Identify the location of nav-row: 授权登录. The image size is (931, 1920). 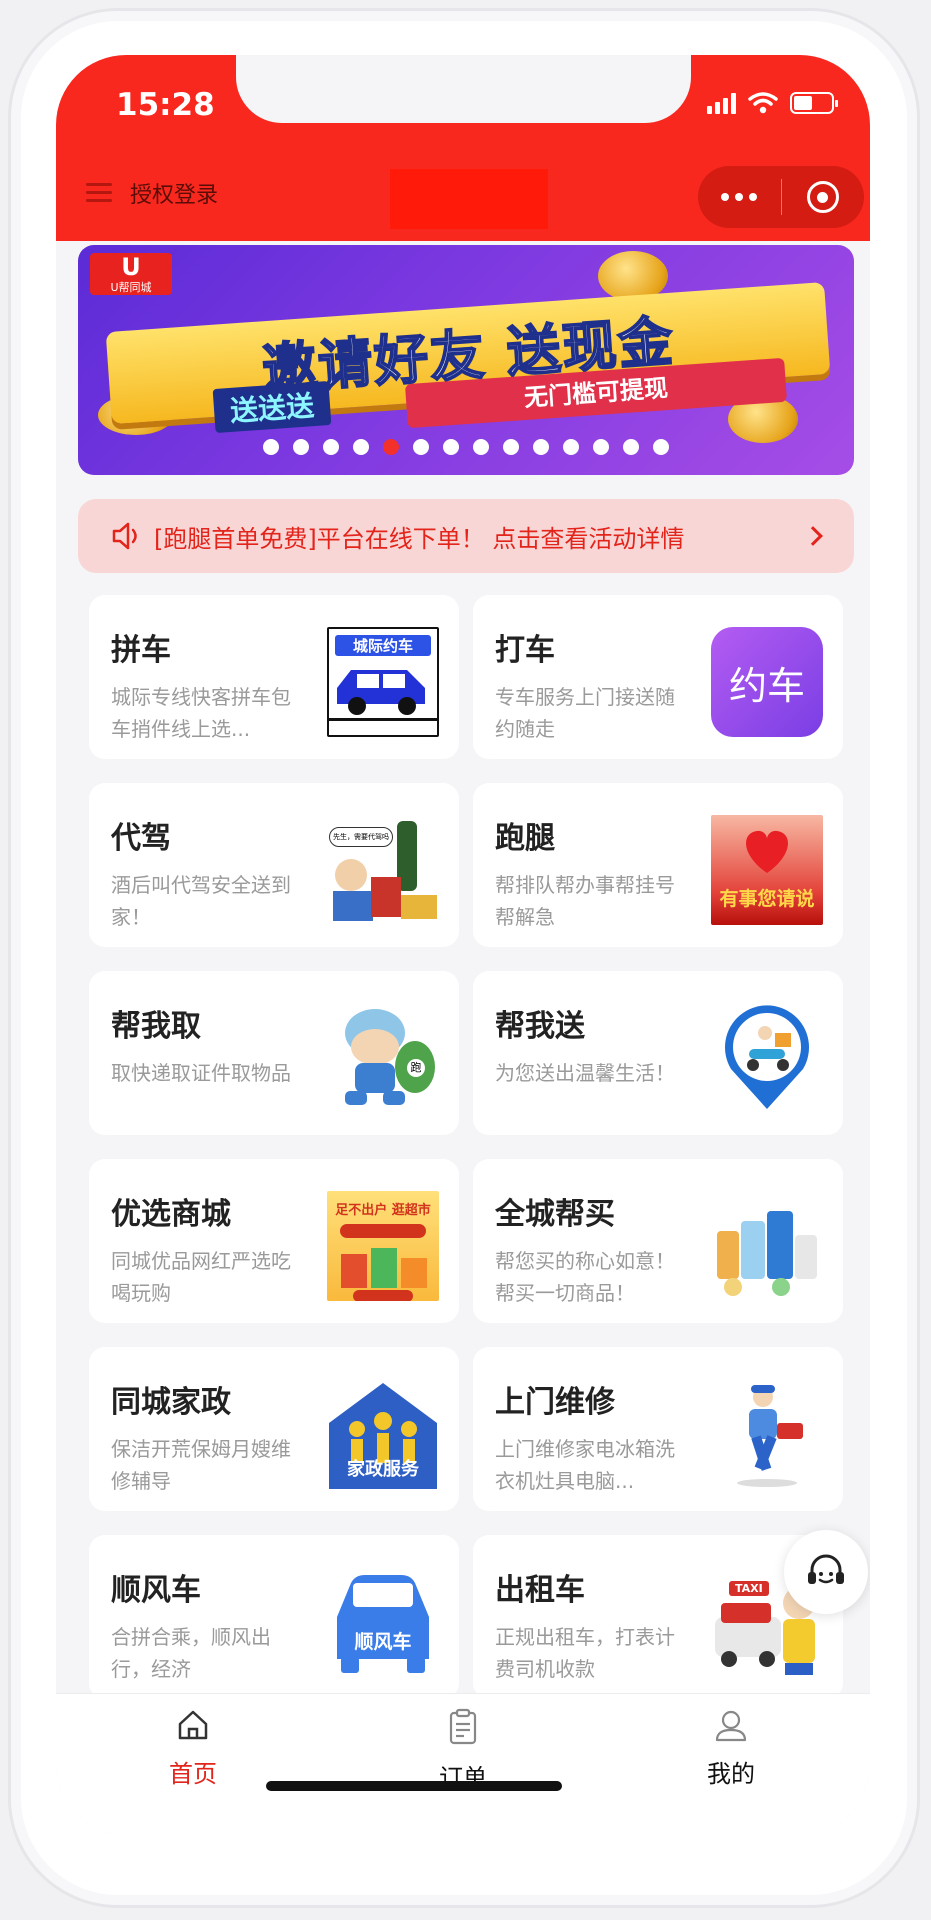
(463, 198).